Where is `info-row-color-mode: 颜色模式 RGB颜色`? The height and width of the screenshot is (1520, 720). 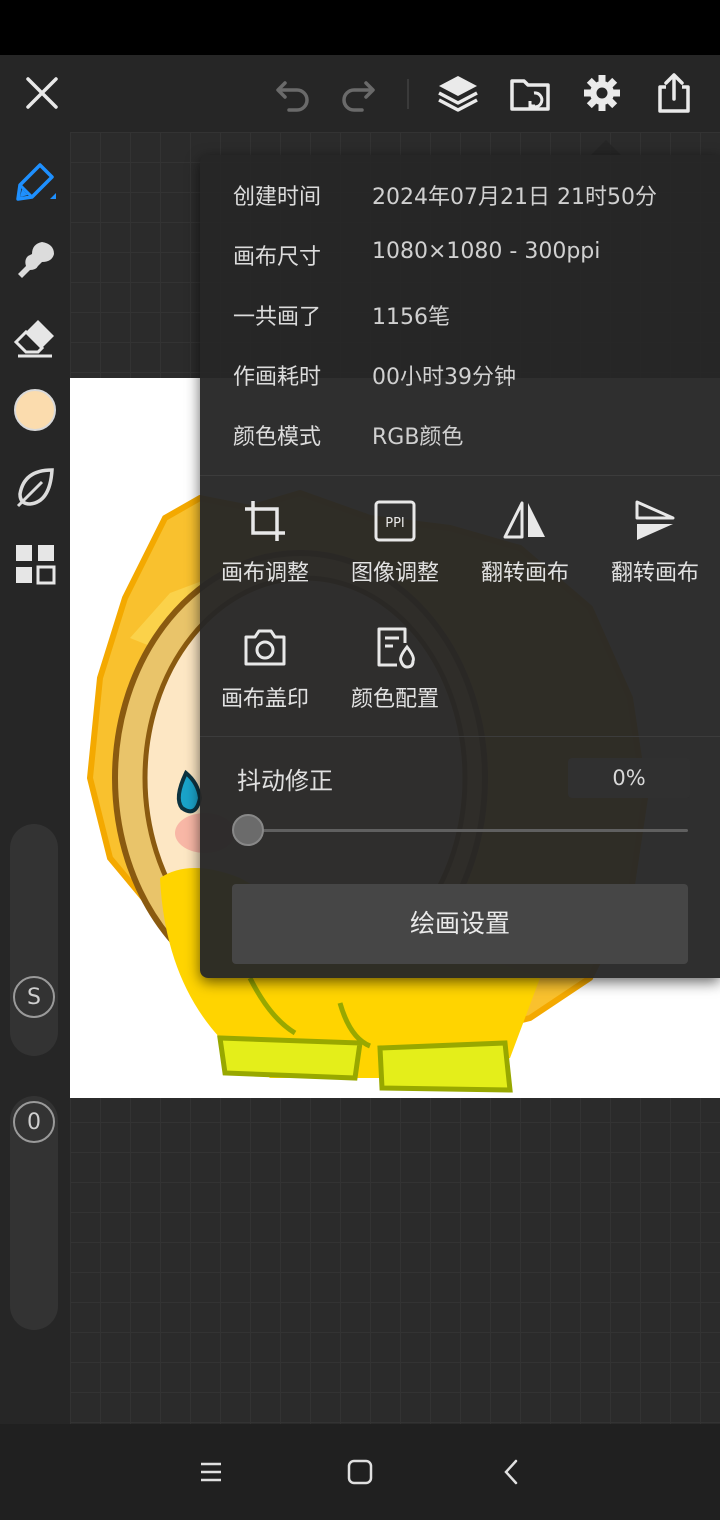
info-row-color-mode: 颜色模式 RGB颜色 is located at coordinates (460, 435).